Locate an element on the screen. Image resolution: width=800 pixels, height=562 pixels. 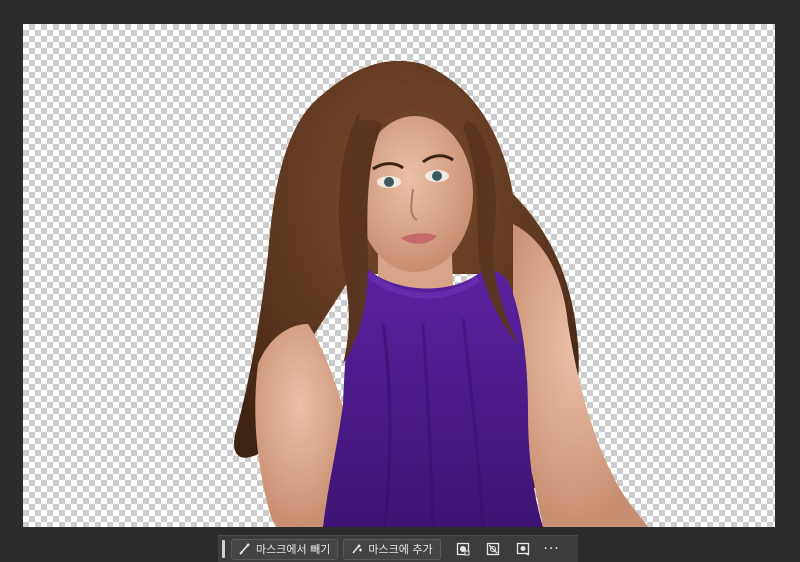
mask-clear-icon is located at coordinates (492, 549).